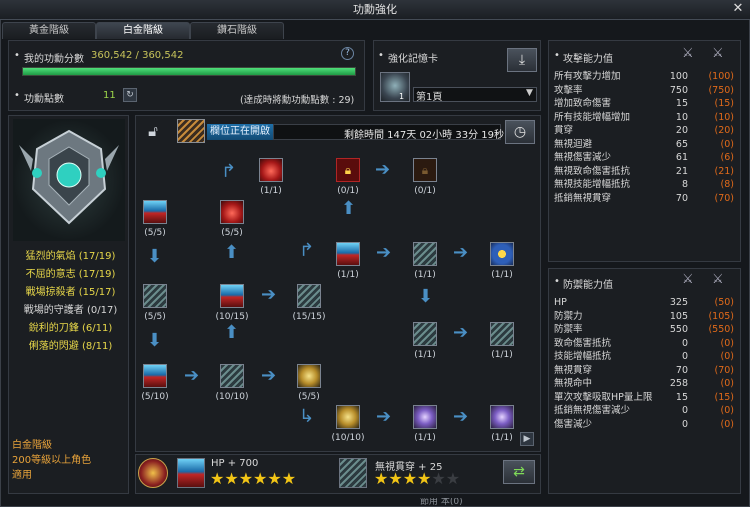  I want to click on stat-value: 258, so click(678, 383).